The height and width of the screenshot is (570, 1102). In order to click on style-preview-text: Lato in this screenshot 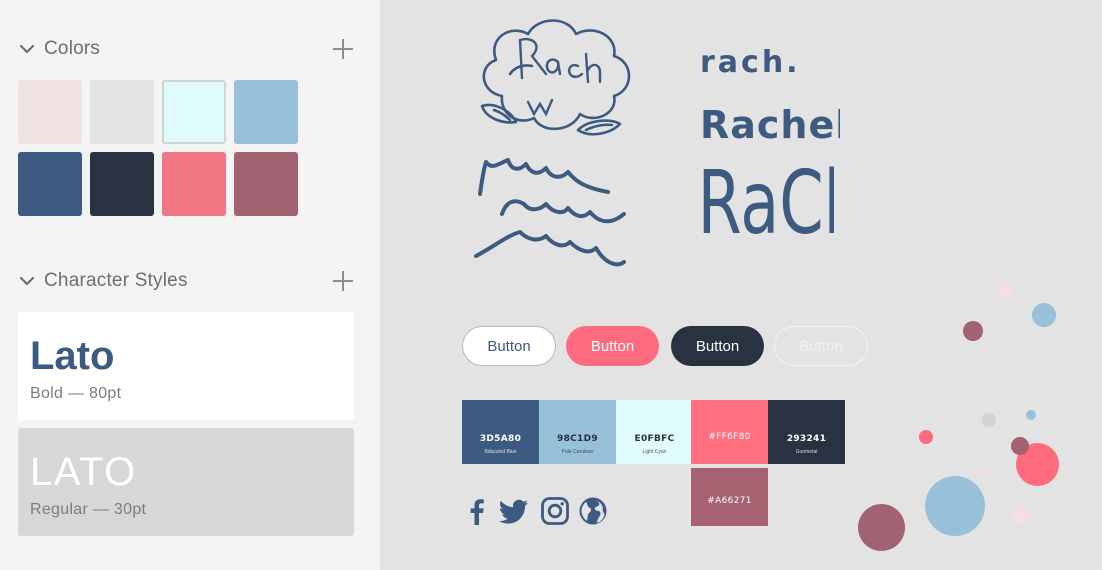, I will do `click(72, 356)`.